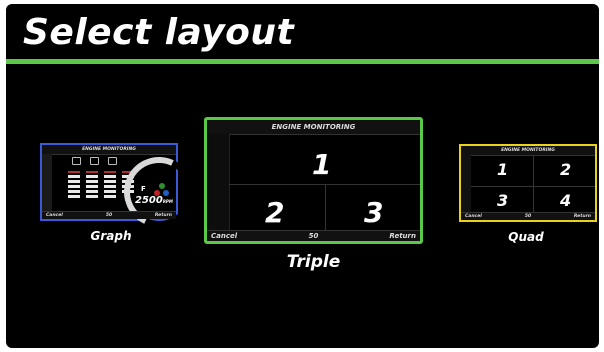  What do you see at coordinates (162, 186) in the screenshot?
I see `green-indicator-icon` at bounding box center [162, 186].